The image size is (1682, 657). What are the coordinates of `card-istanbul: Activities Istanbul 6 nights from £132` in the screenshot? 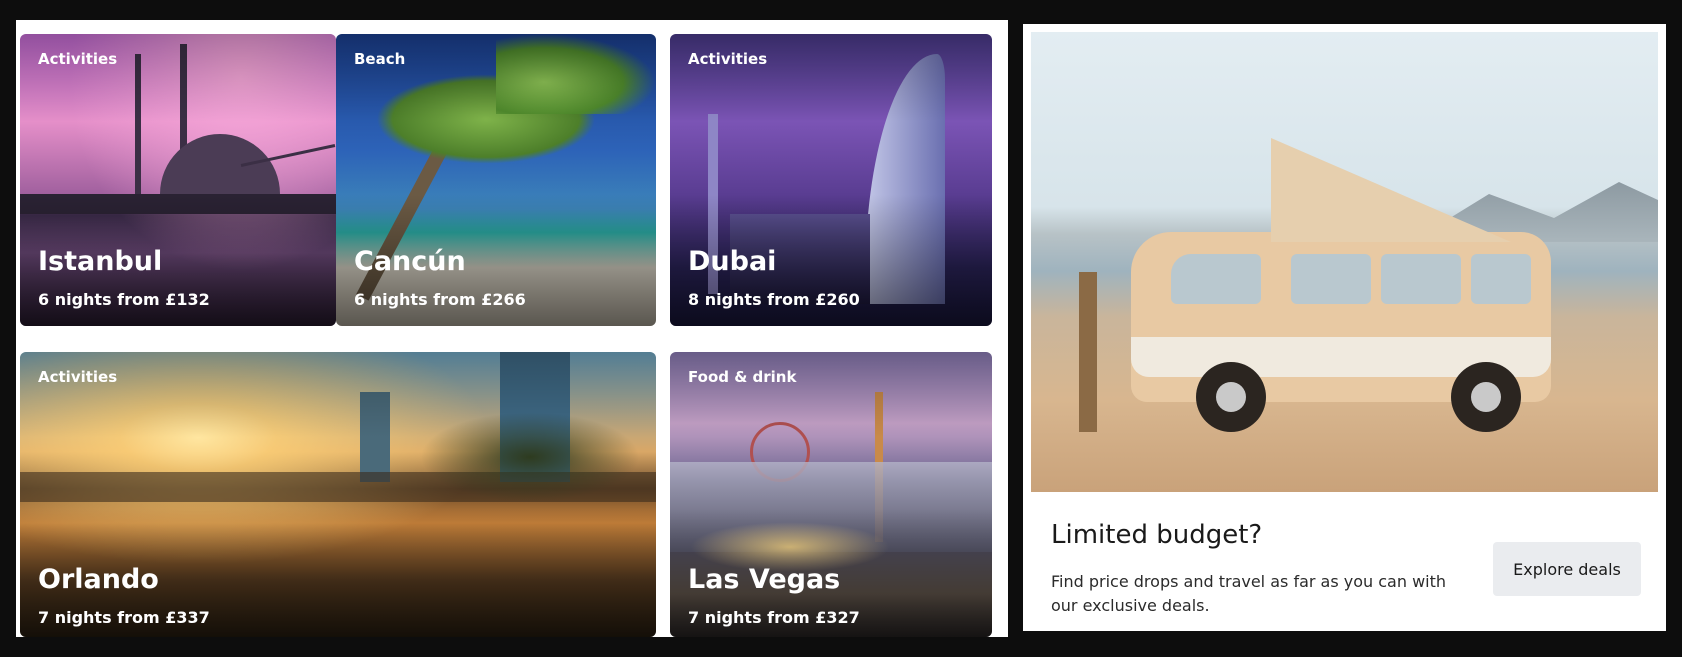 It's located at (178, 180).